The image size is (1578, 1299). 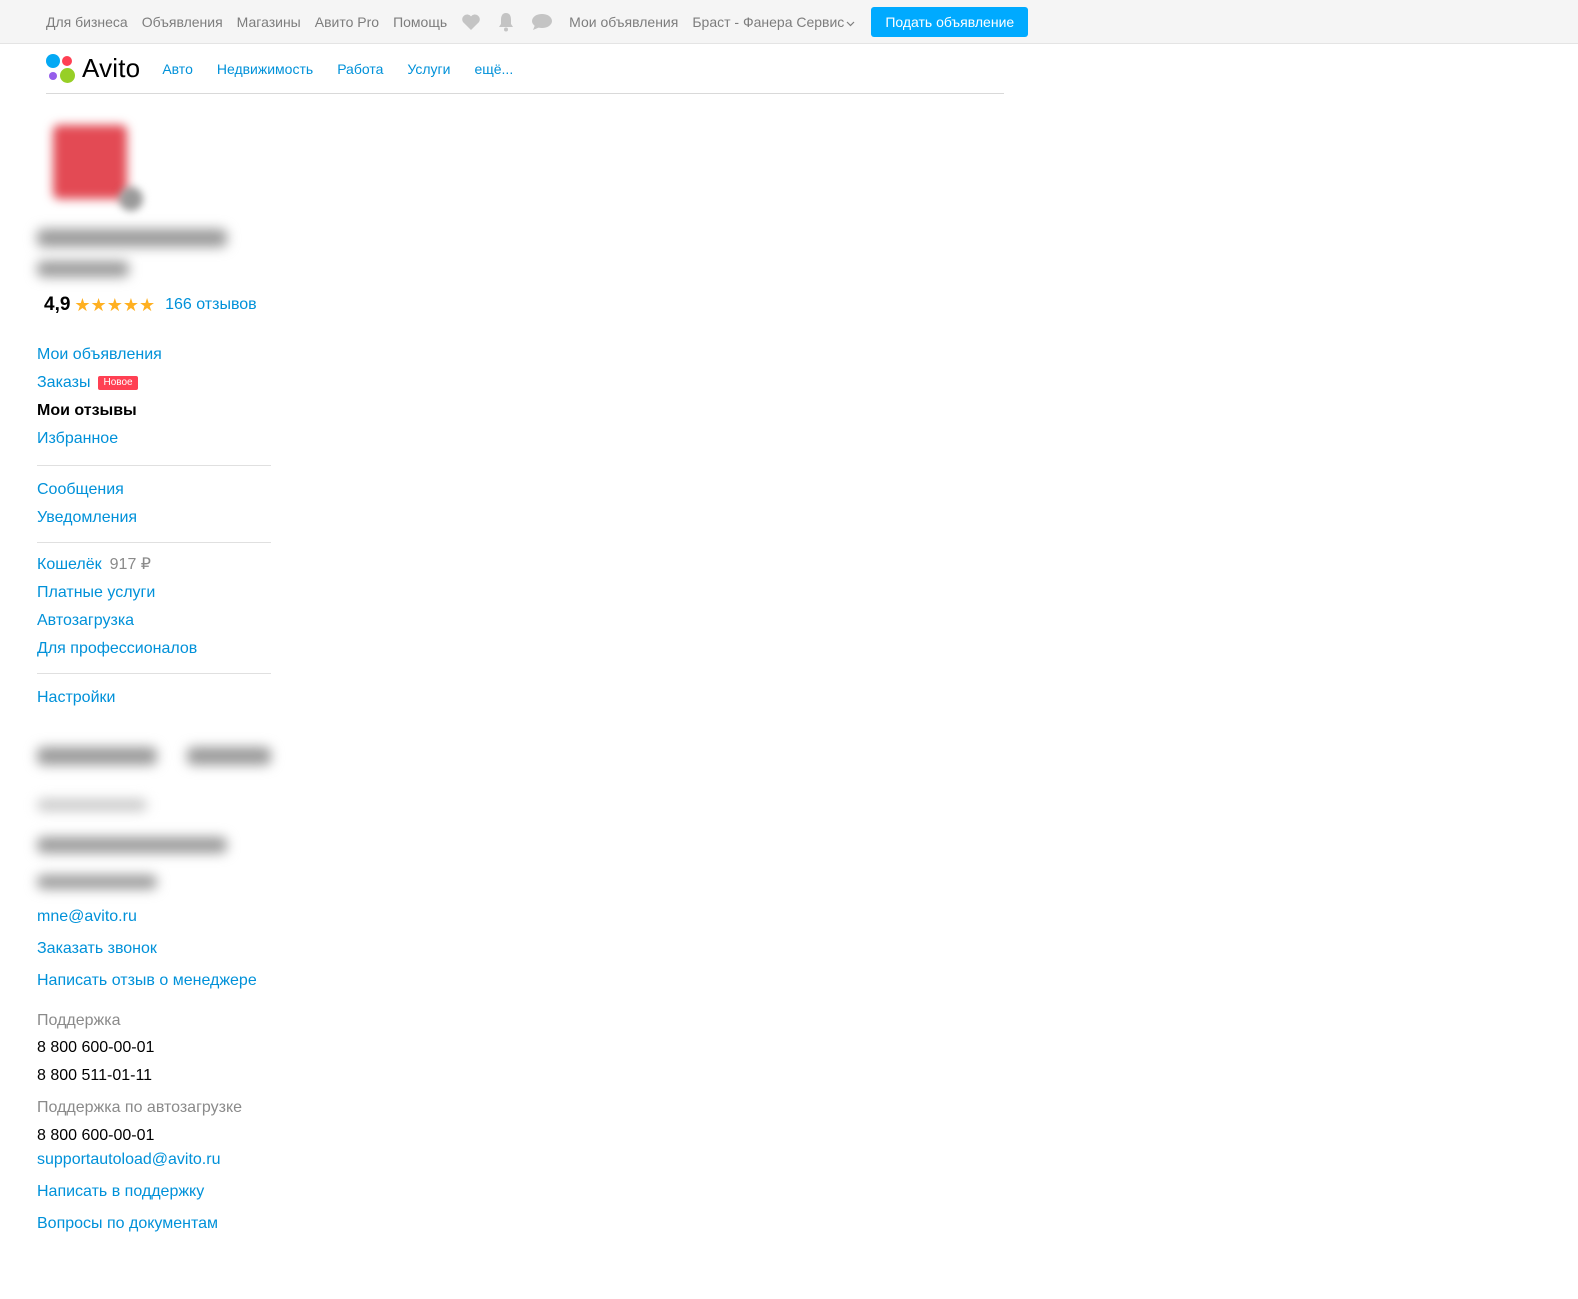 What do you see at coordinates (154, 439) in the screenshot?
I see `sidebar-item-favorites: Избранное` at bounding box center [154, 439].